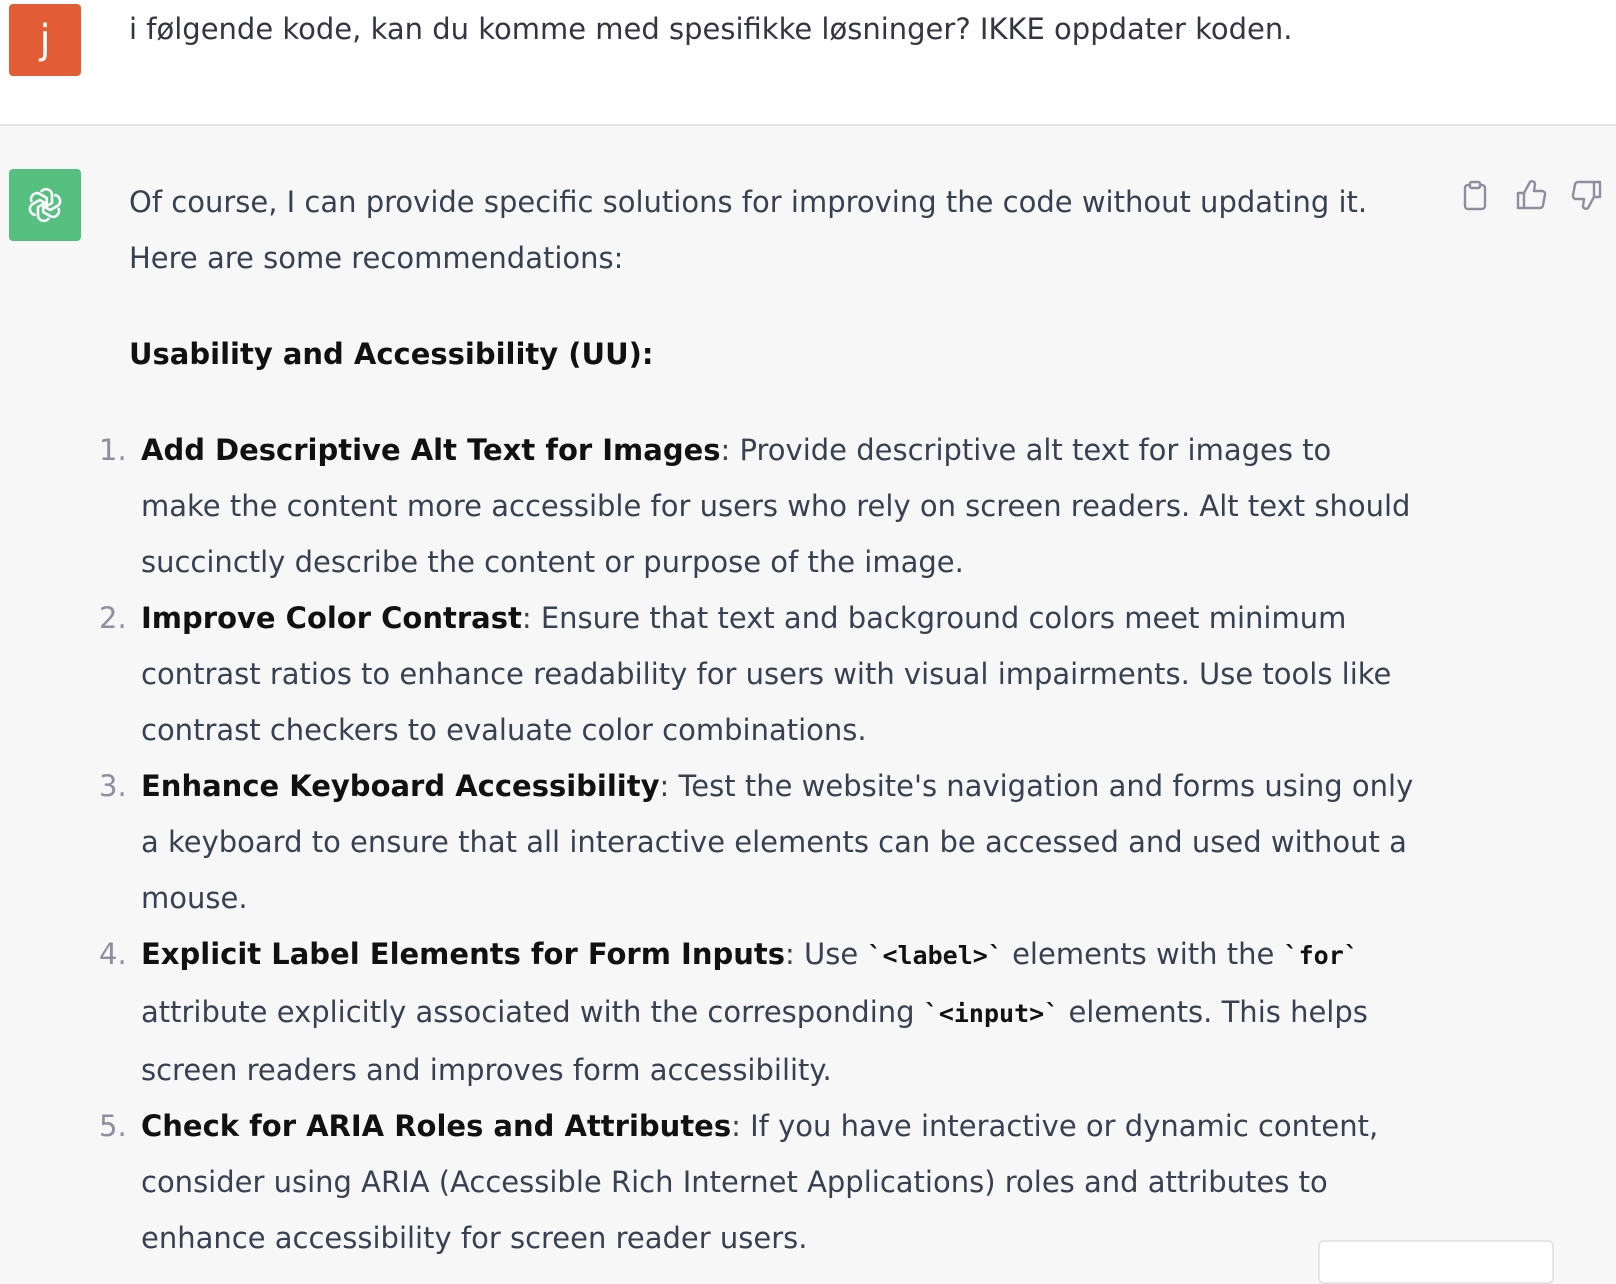 Image resolution: width=1616 pixels, height=1284 pixels. Describe the element at coordinates (431, 450) in the screenshot. I see `item-title: Add Descriptive Alt Text for Images` at that location.